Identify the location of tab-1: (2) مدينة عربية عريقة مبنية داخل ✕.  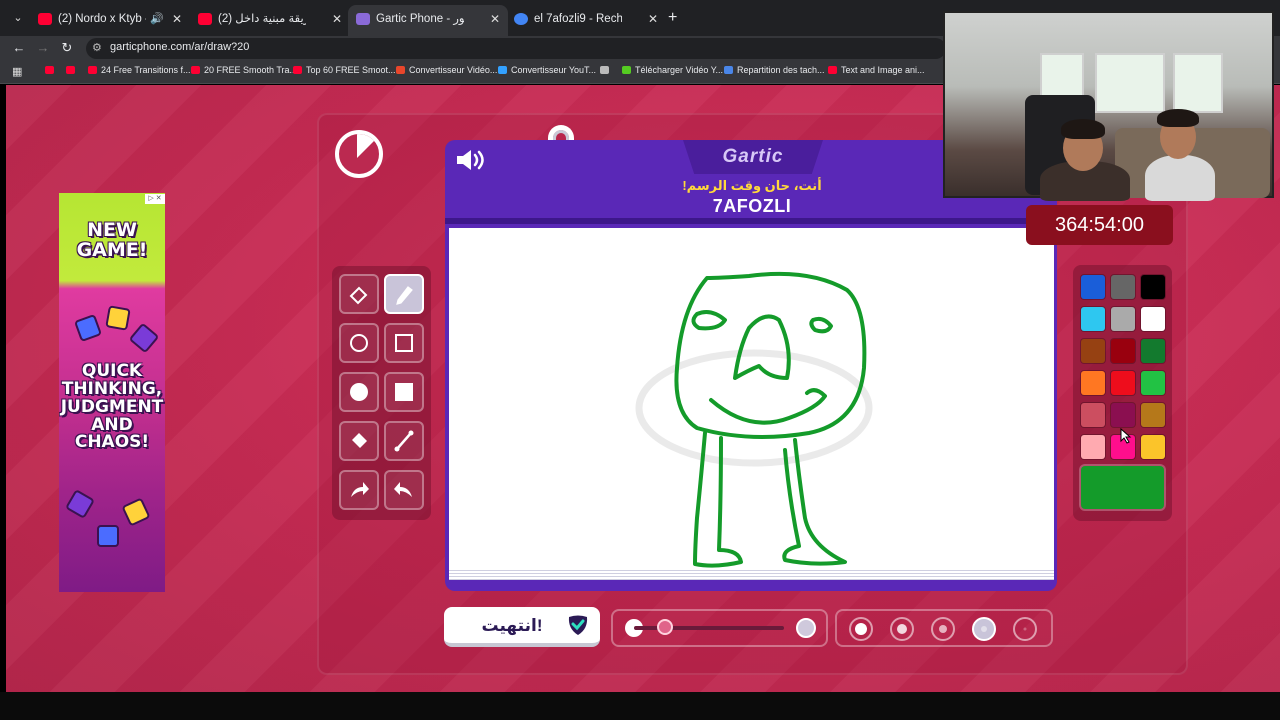
(270, 20).